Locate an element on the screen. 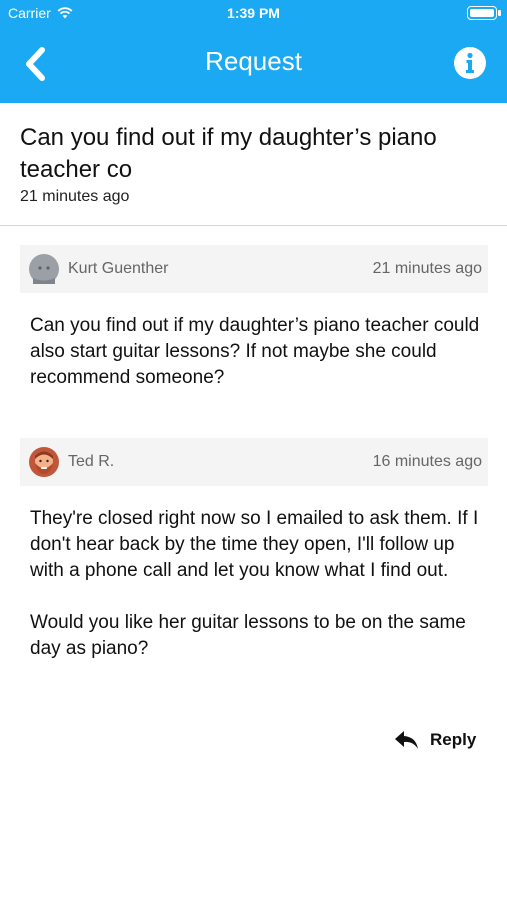 This screenshot has width=507, height=900. divider is located at coordinates (253, 225).